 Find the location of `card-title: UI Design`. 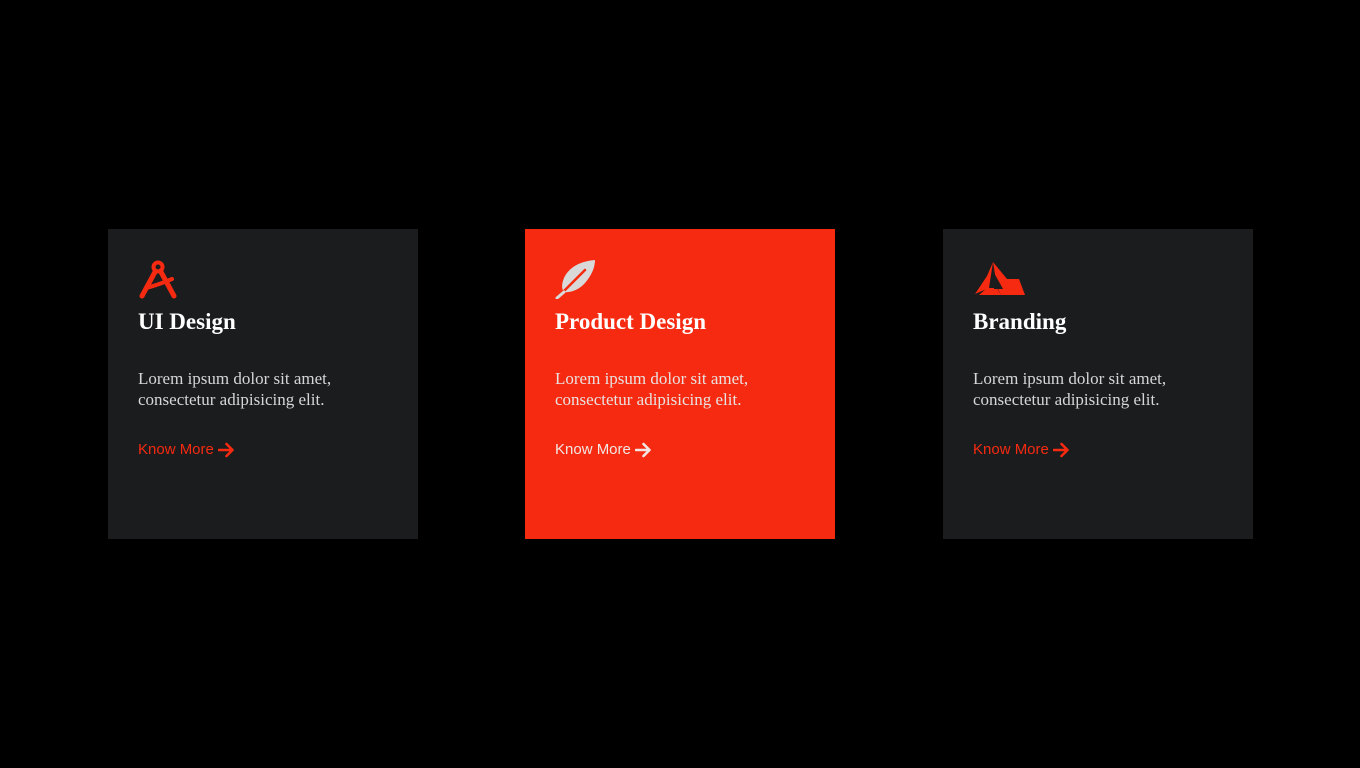

card-title: UI Design is located at coordinates (187, 321).